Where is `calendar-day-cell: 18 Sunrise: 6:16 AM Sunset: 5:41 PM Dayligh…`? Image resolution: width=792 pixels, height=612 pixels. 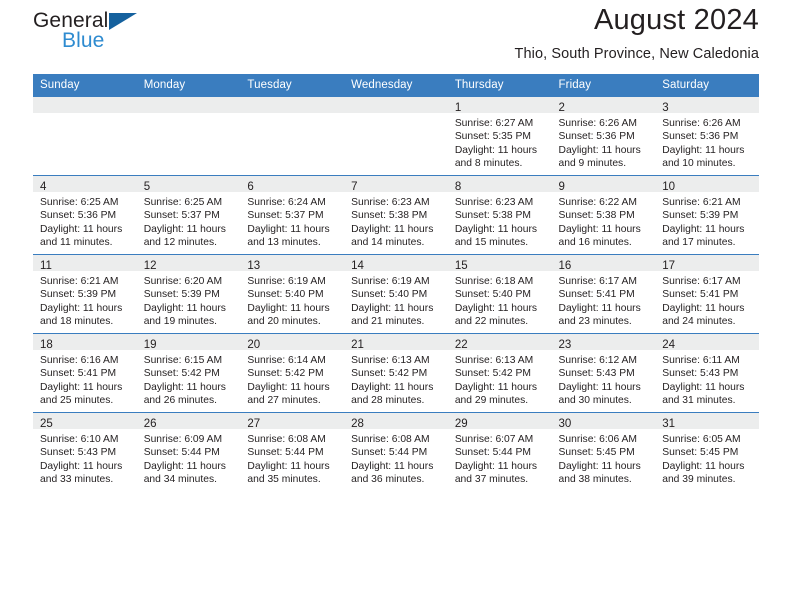 calendar-day-cell: 18 Sunrise: 6:16 AM Sunset: 5:41 PM Dayligh… is located at coordinates (85, 373).